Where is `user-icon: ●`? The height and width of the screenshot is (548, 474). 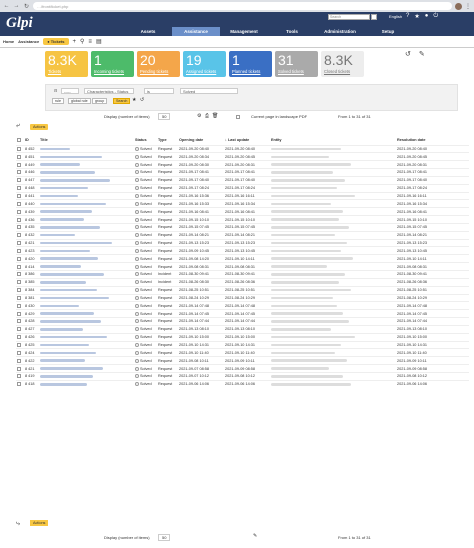
user-icon: ● is located at coordinates (427, 16).